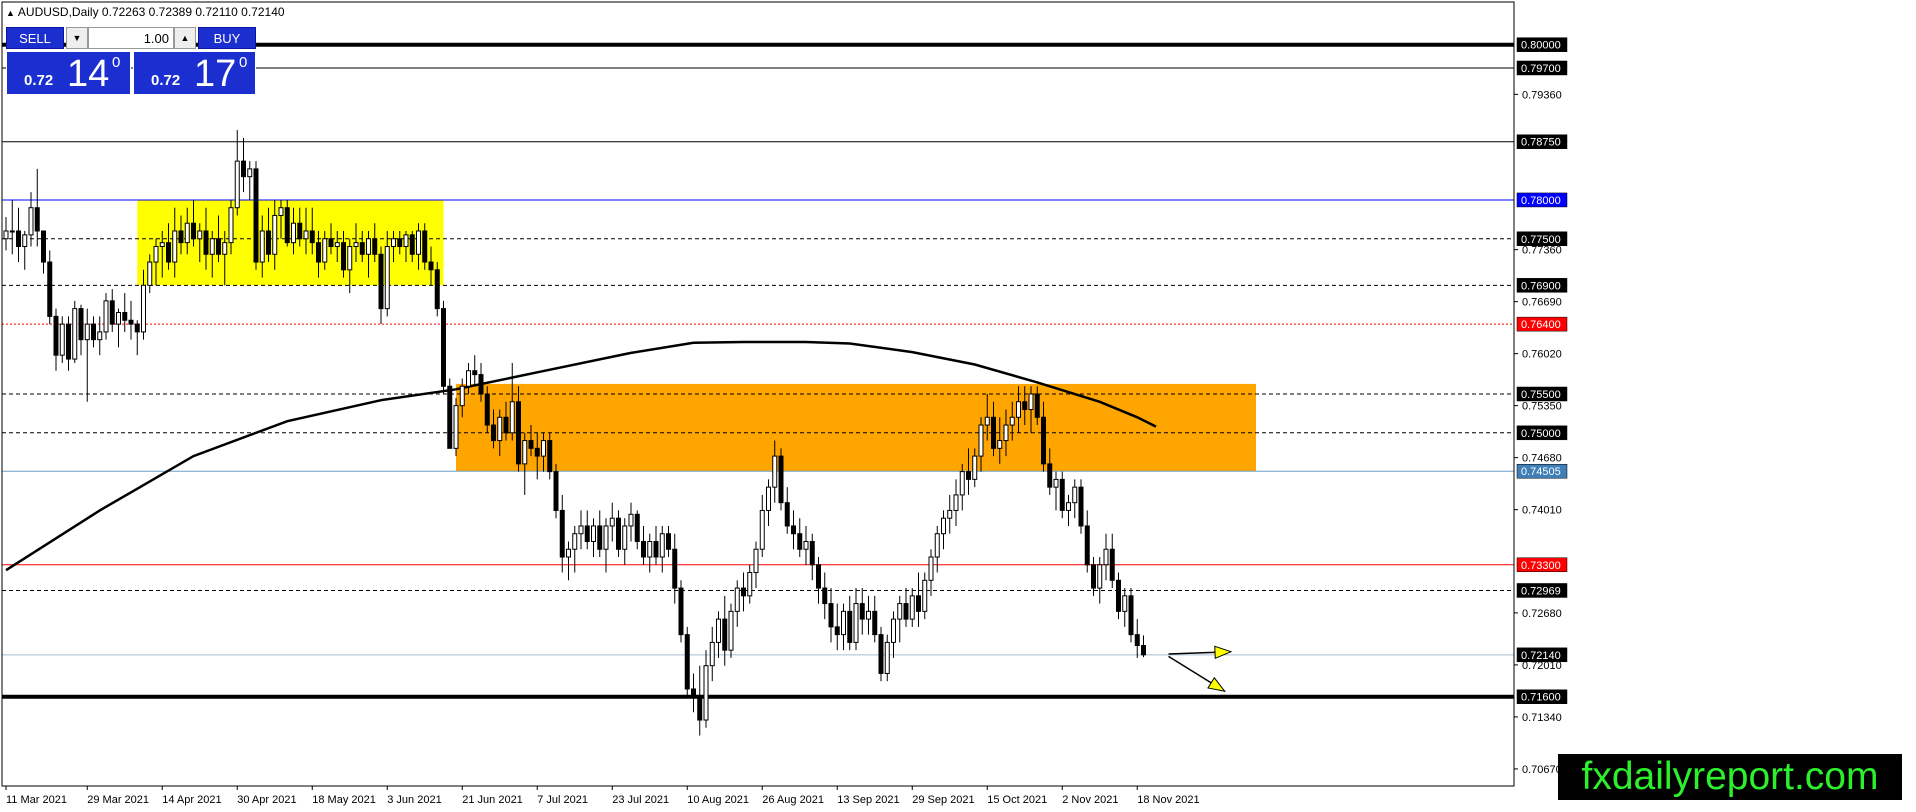 This screenshot has width=1916, height=812. I want to click on buy-price-fraction: 0, so click(243, 62).